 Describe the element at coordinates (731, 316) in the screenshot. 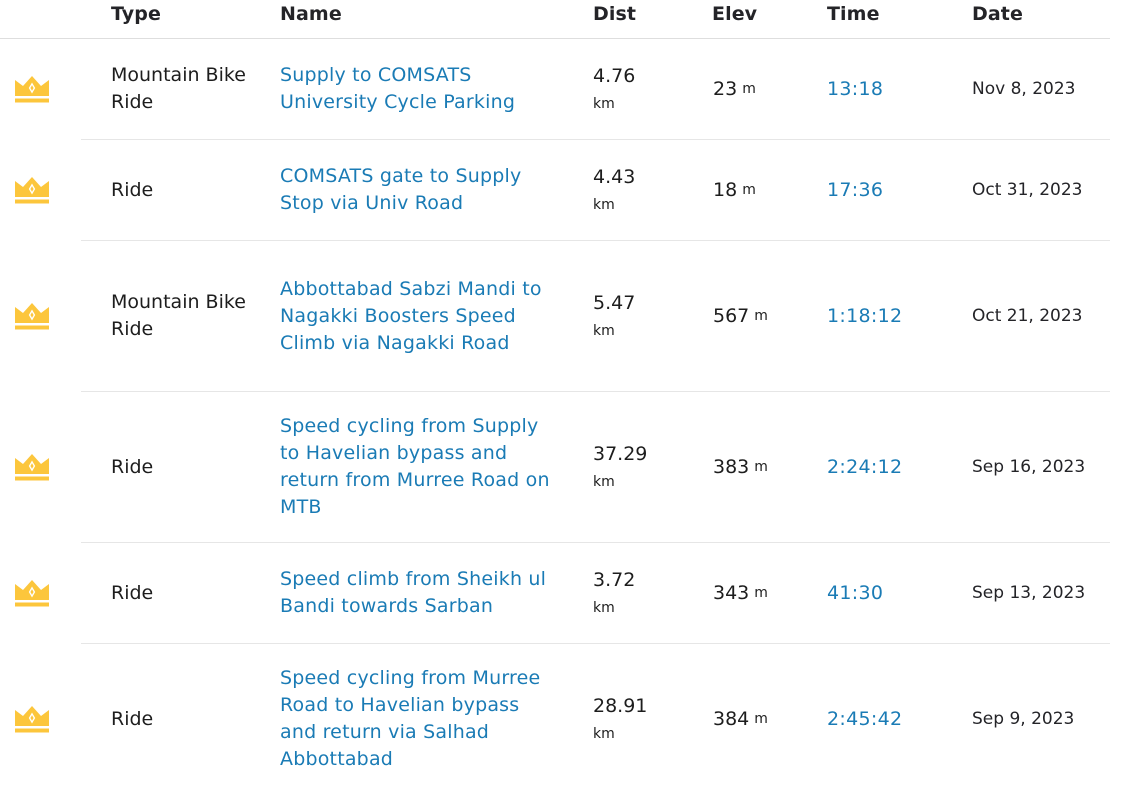

I see `elevation-value: 567` at that location.